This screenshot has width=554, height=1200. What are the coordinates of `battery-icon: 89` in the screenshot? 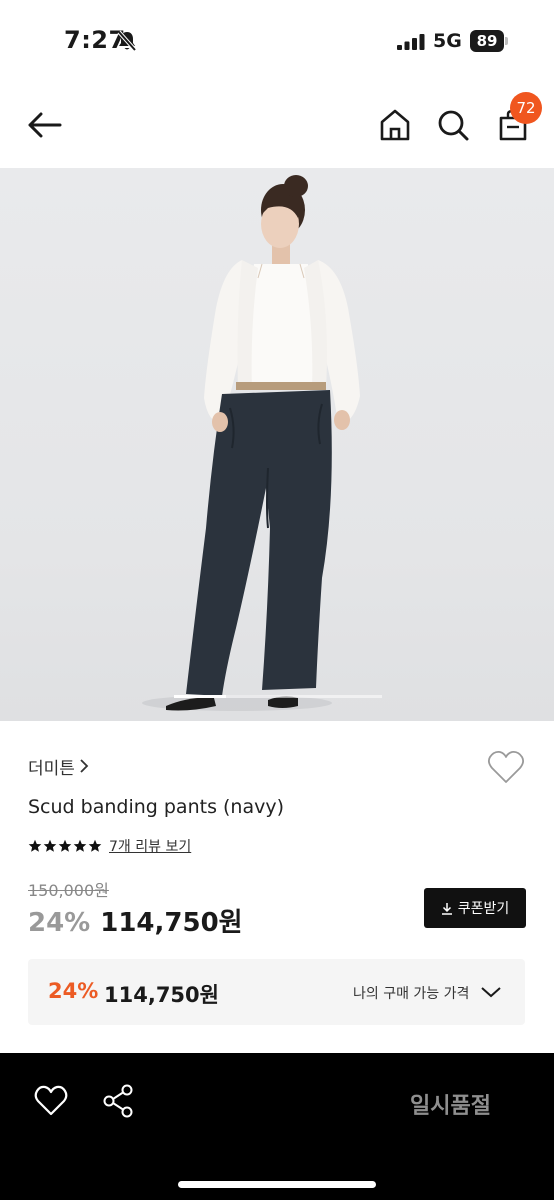 It's located at (489, 41).